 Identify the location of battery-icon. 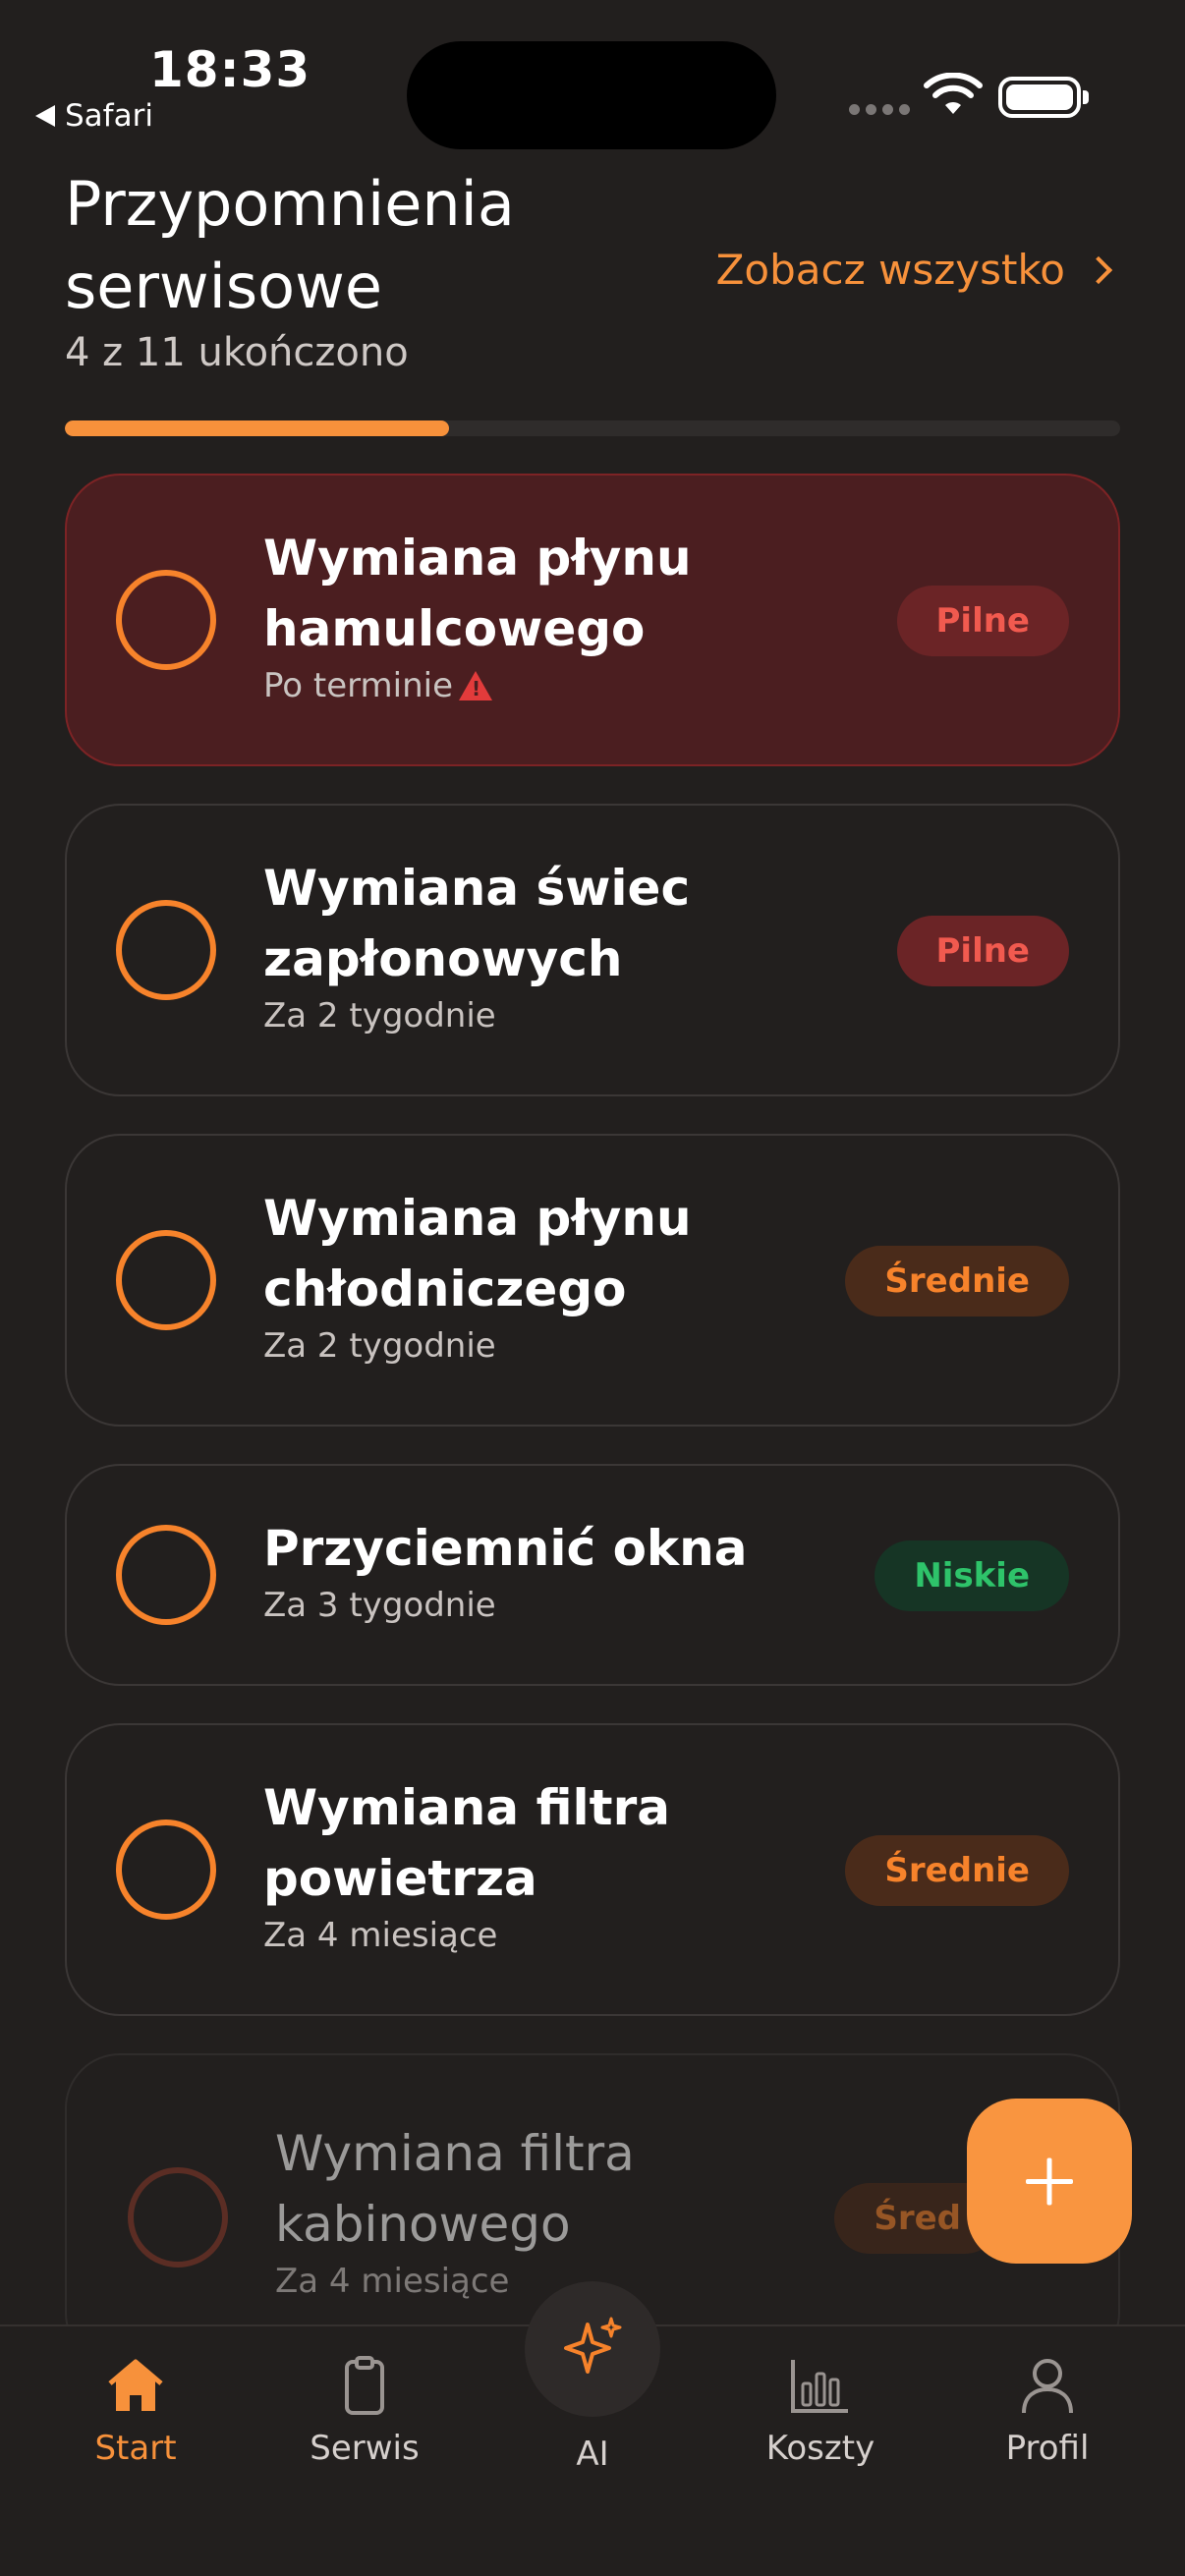
(1044, 97).